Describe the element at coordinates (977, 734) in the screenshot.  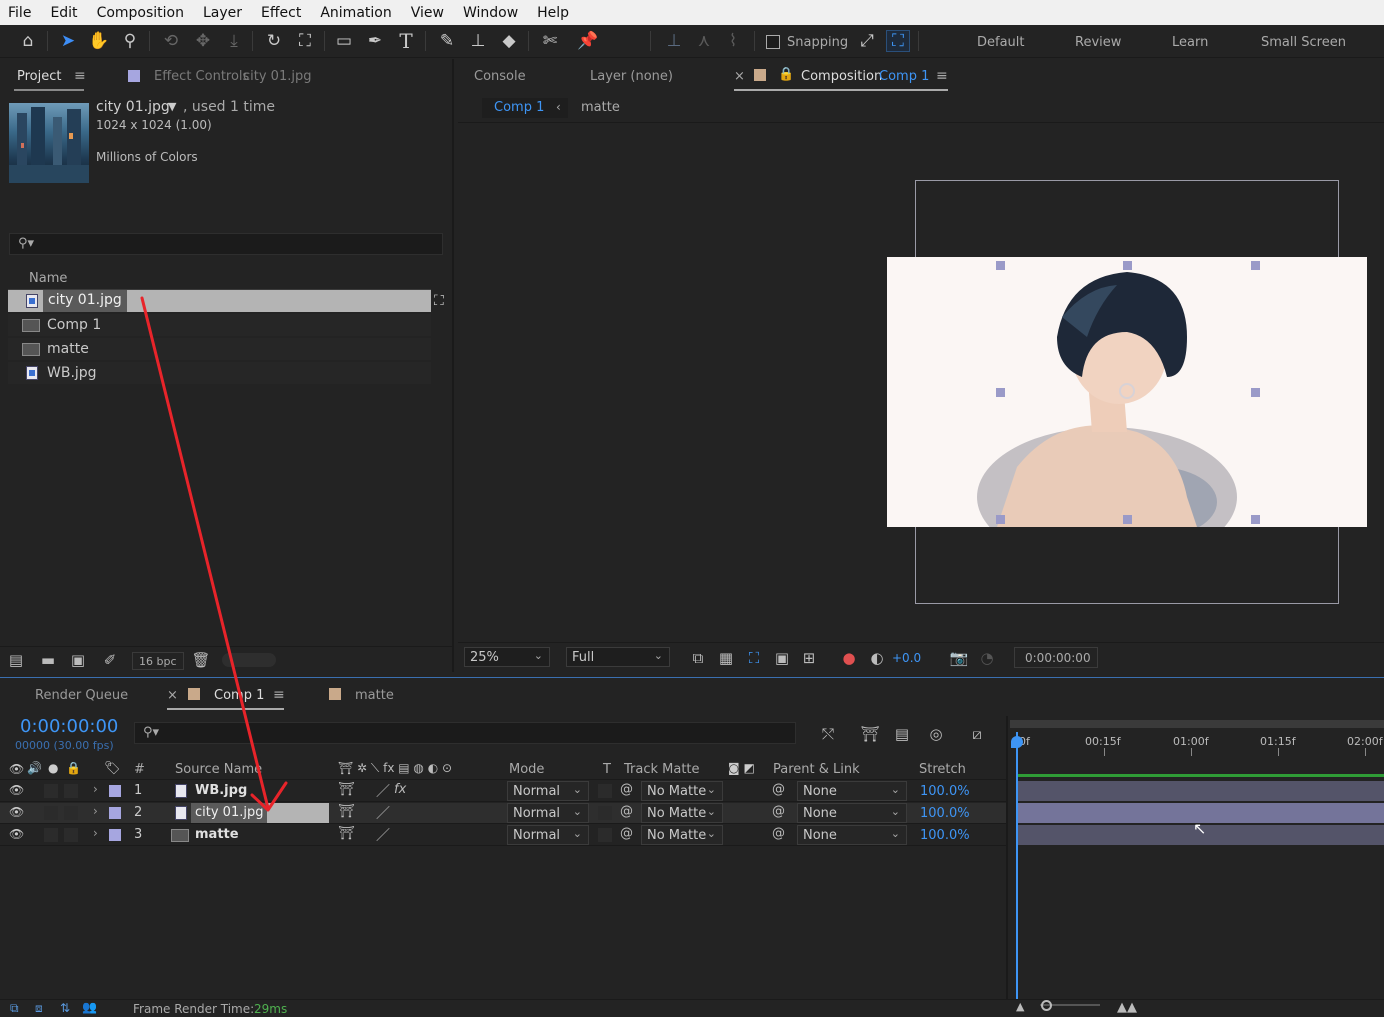
I see `graph-editor-icon: ⧄` at that location.